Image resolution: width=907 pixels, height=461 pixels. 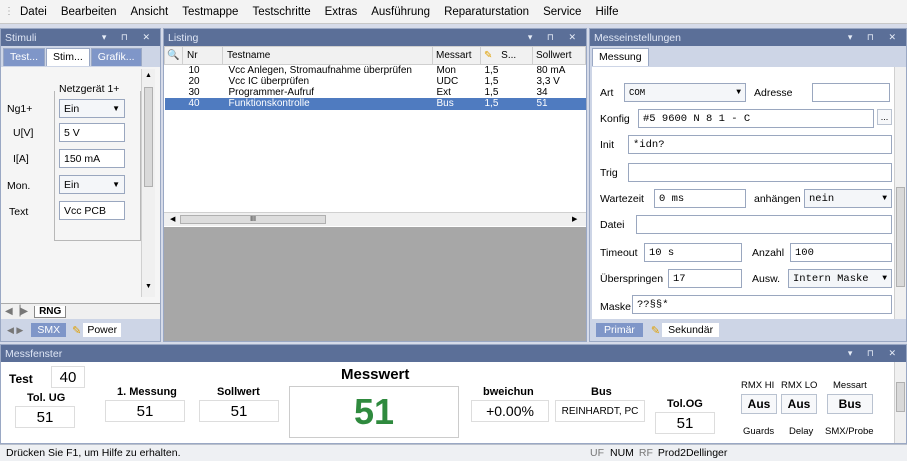 What do you see at coordinates (45, 417) in the screenshot?
I see `tolug-value: 51` at bounding box center [45, 417].